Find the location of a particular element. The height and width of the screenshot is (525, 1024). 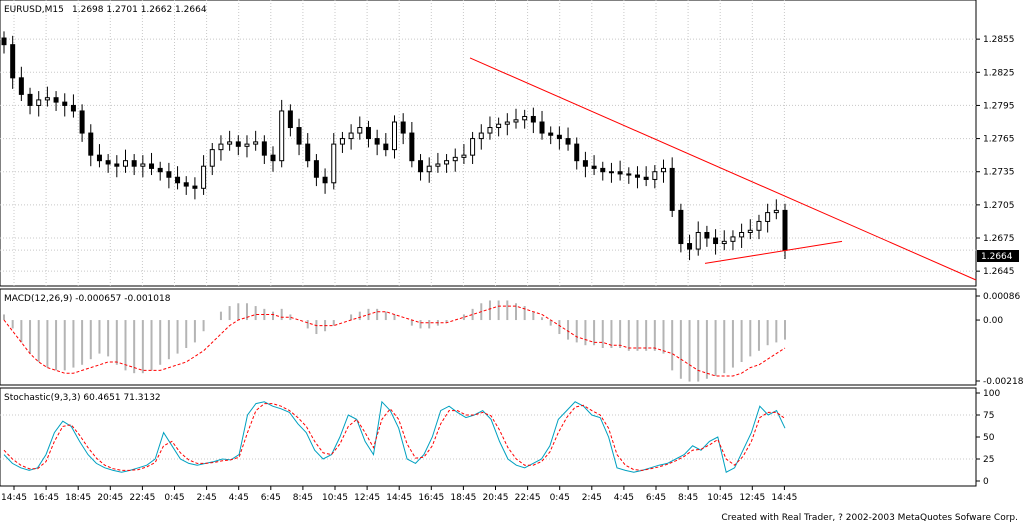

price-tick-label: 1.2795 is located at coordinates (999, 106).